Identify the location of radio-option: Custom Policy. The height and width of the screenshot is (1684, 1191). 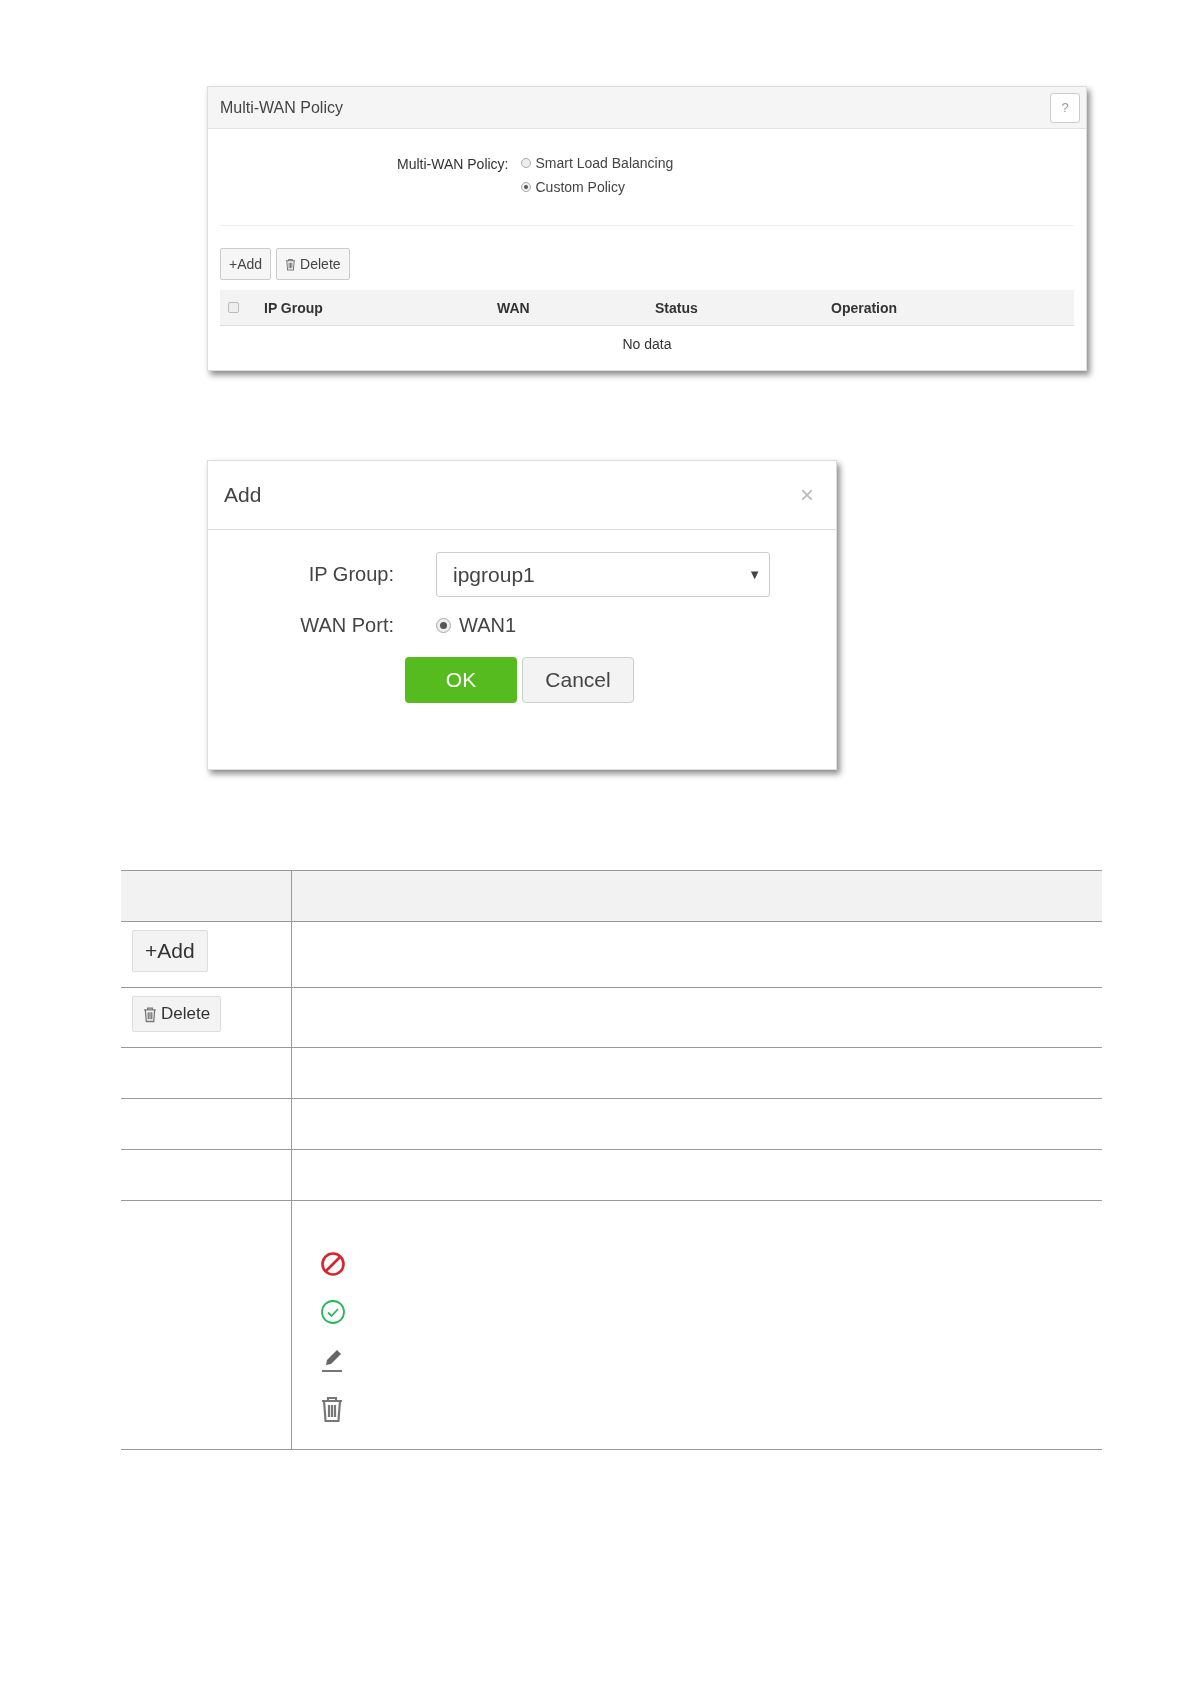
(597, 187).